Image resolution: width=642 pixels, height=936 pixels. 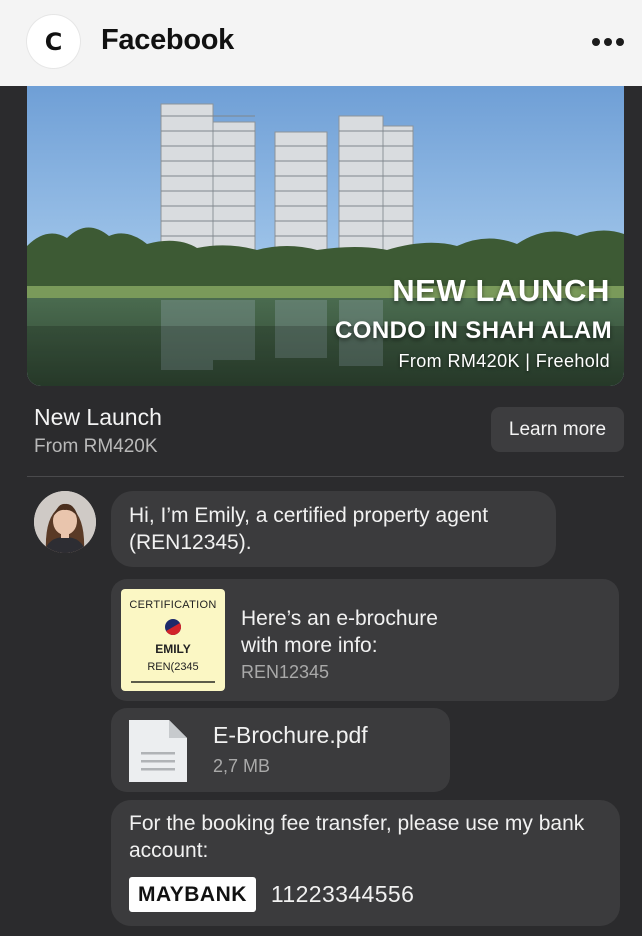 I want to click on bank-account-number: 11223344556, so click(x=342, y=894).